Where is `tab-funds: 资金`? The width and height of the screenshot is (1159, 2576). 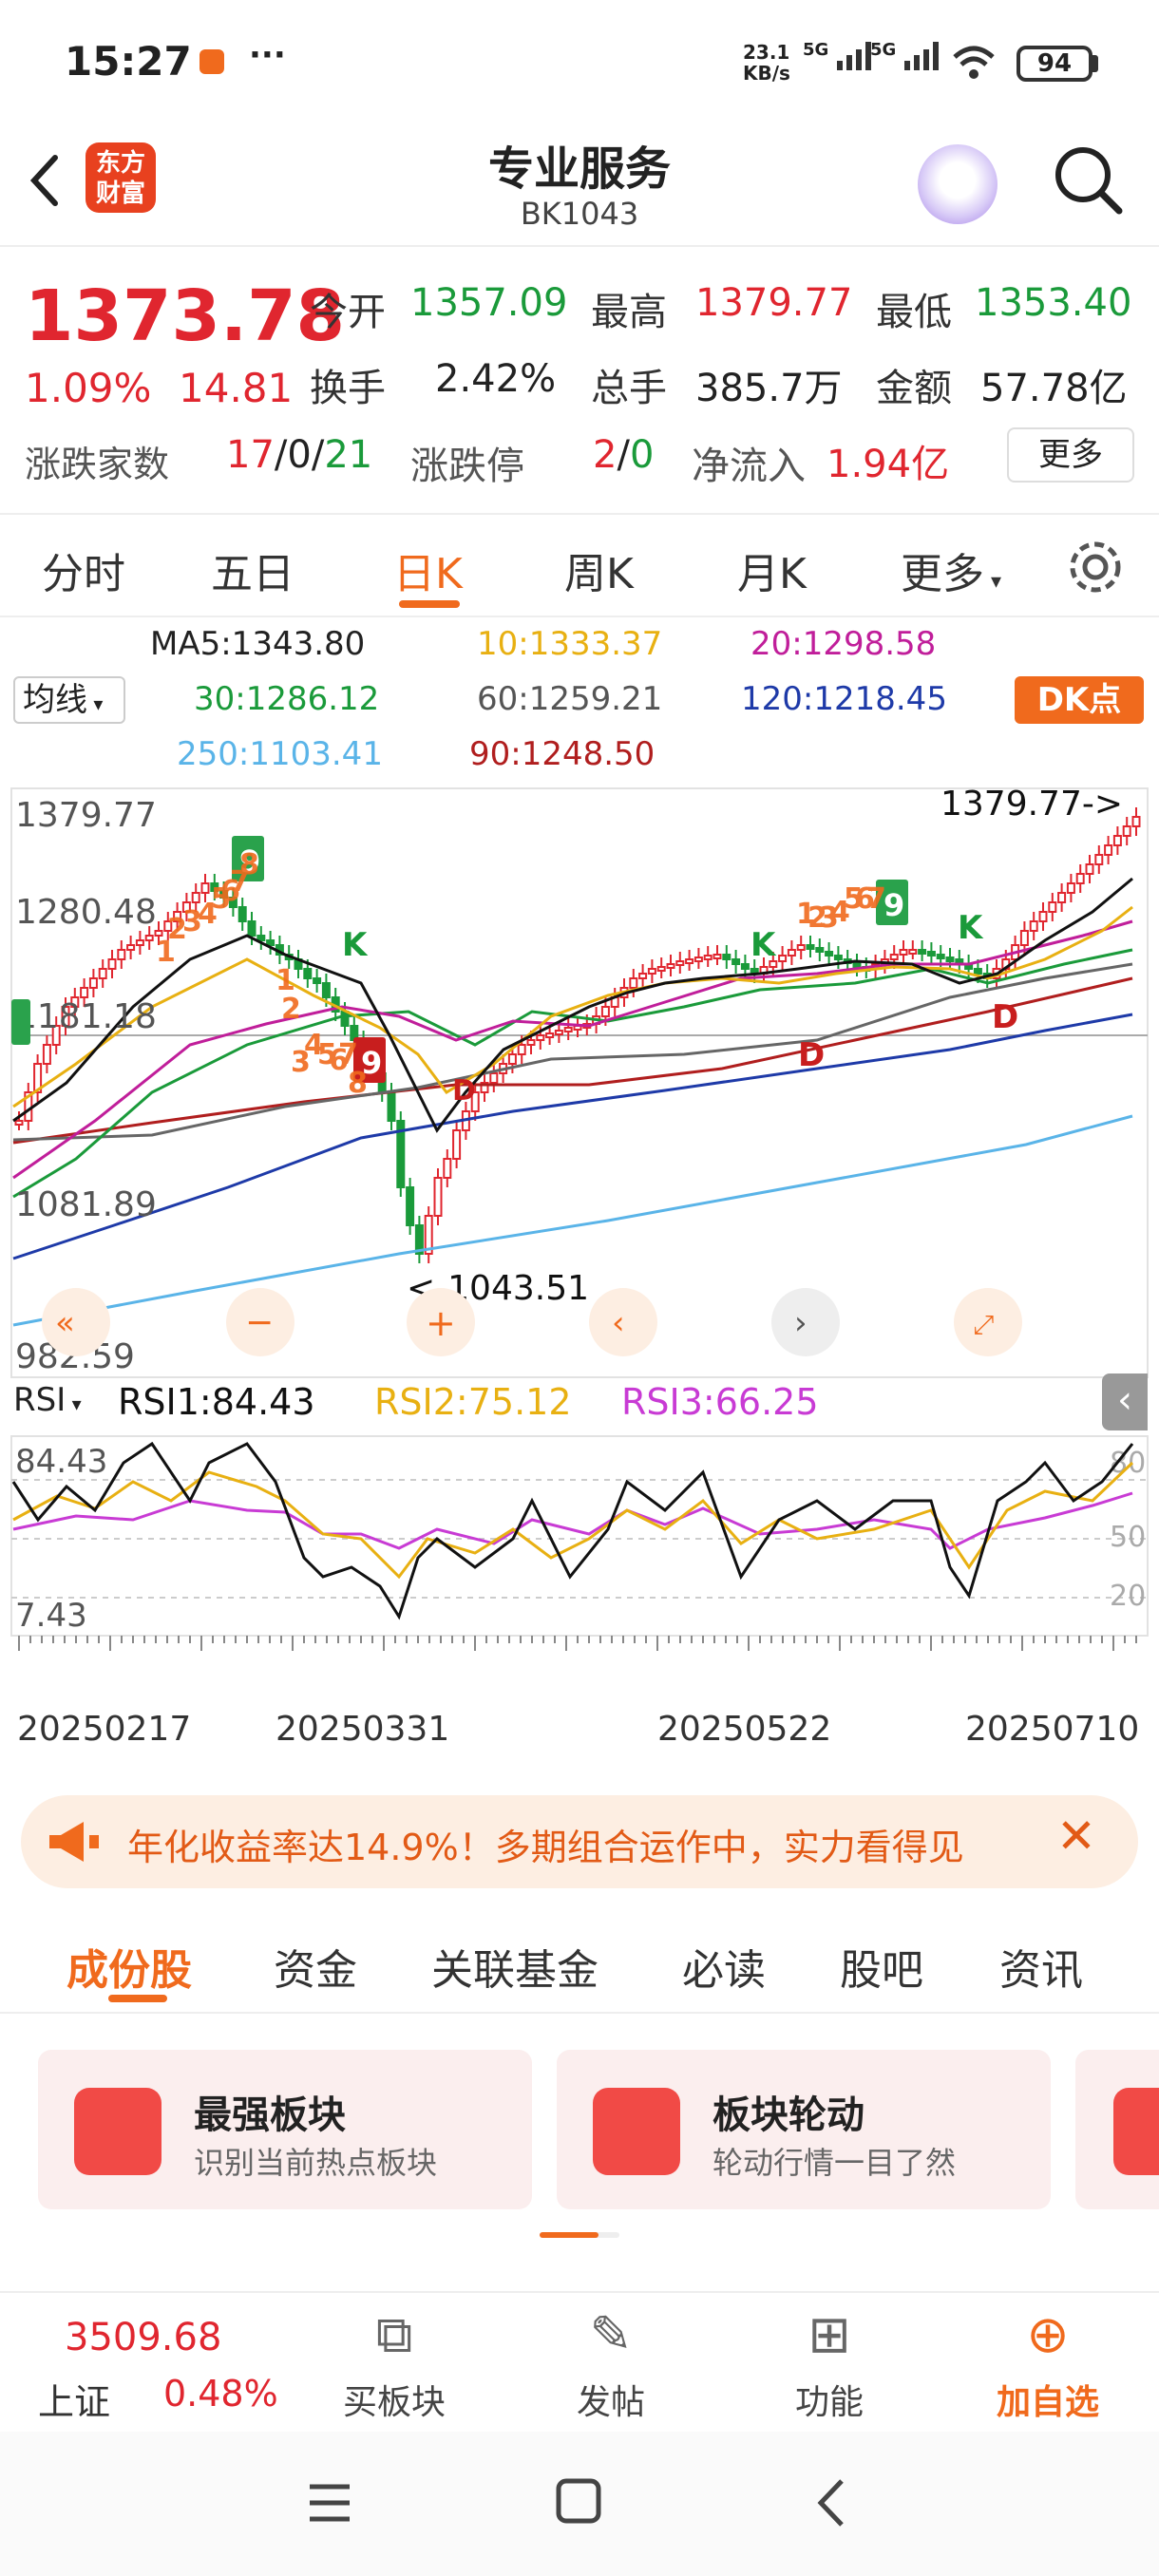 tab-funds: 资金 is located at coordinates (315, 1966).